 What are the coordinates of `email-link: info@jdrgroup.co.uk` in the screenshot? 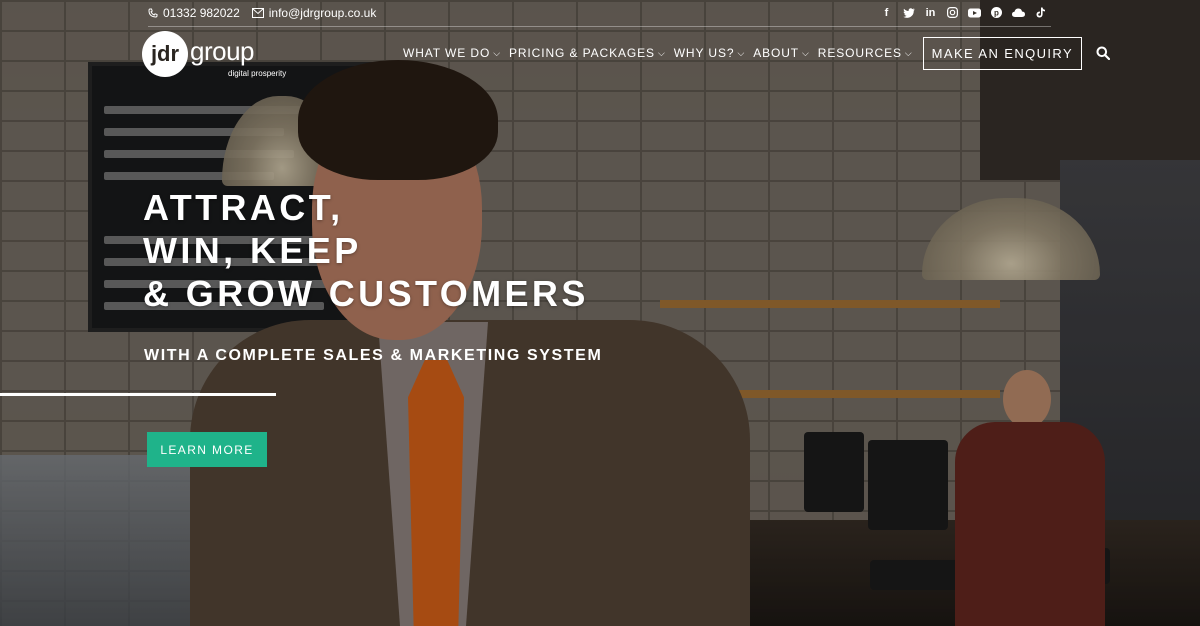 It's located at (314, 13).